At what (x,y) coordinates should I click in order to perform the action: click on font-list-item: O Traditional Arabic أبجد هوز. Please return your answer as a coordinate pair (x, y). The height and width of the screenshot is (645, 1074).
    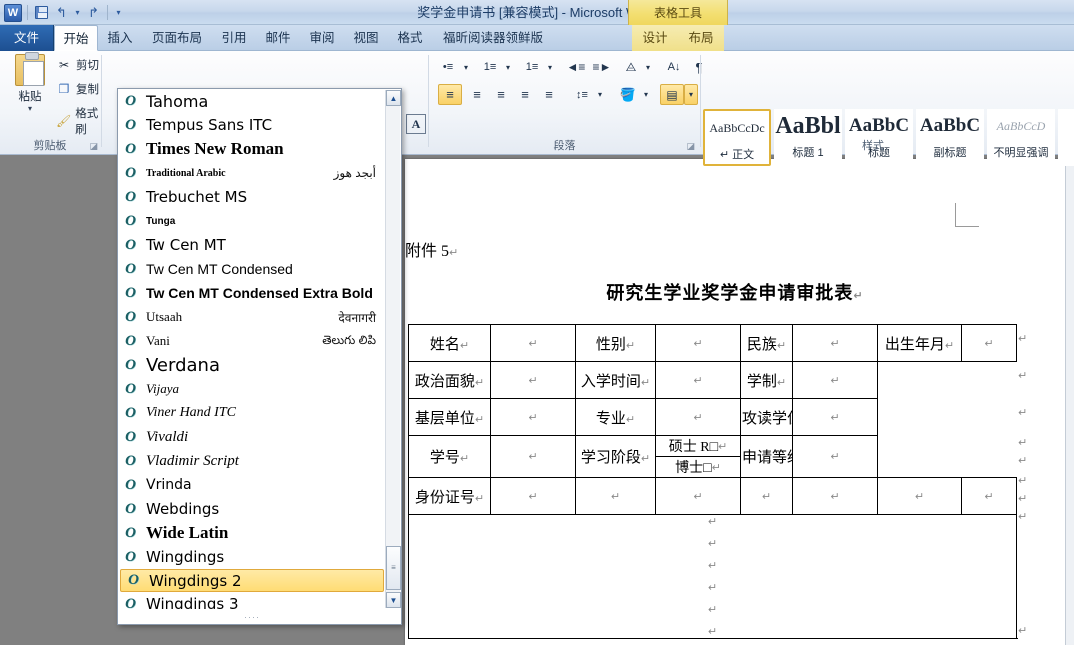
    Looking at the image, I should click on (252, 173).